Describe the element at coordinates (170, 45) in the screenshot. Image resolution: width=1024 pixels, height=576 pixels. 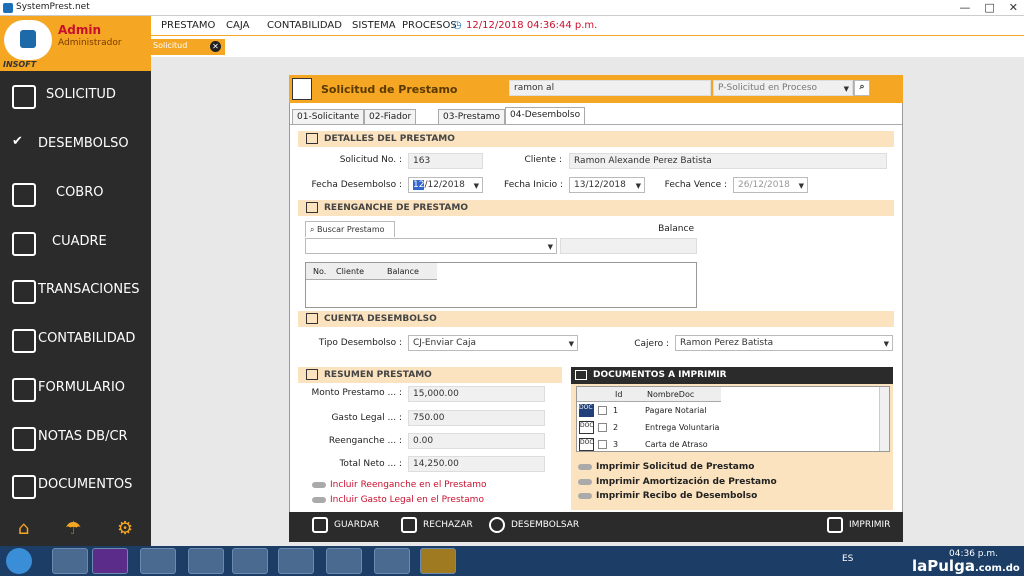
I see `tab-label: Solicitud` at that location.